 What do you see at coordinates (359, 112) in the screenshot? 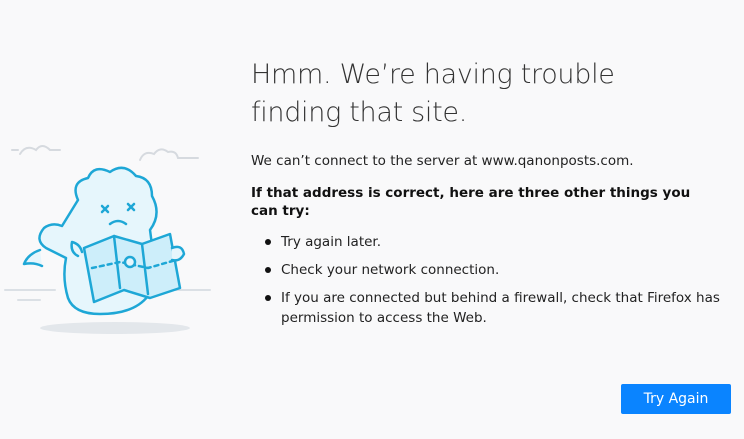
I see `title-line-2: finding that site.` at bounding box center [359, 112].